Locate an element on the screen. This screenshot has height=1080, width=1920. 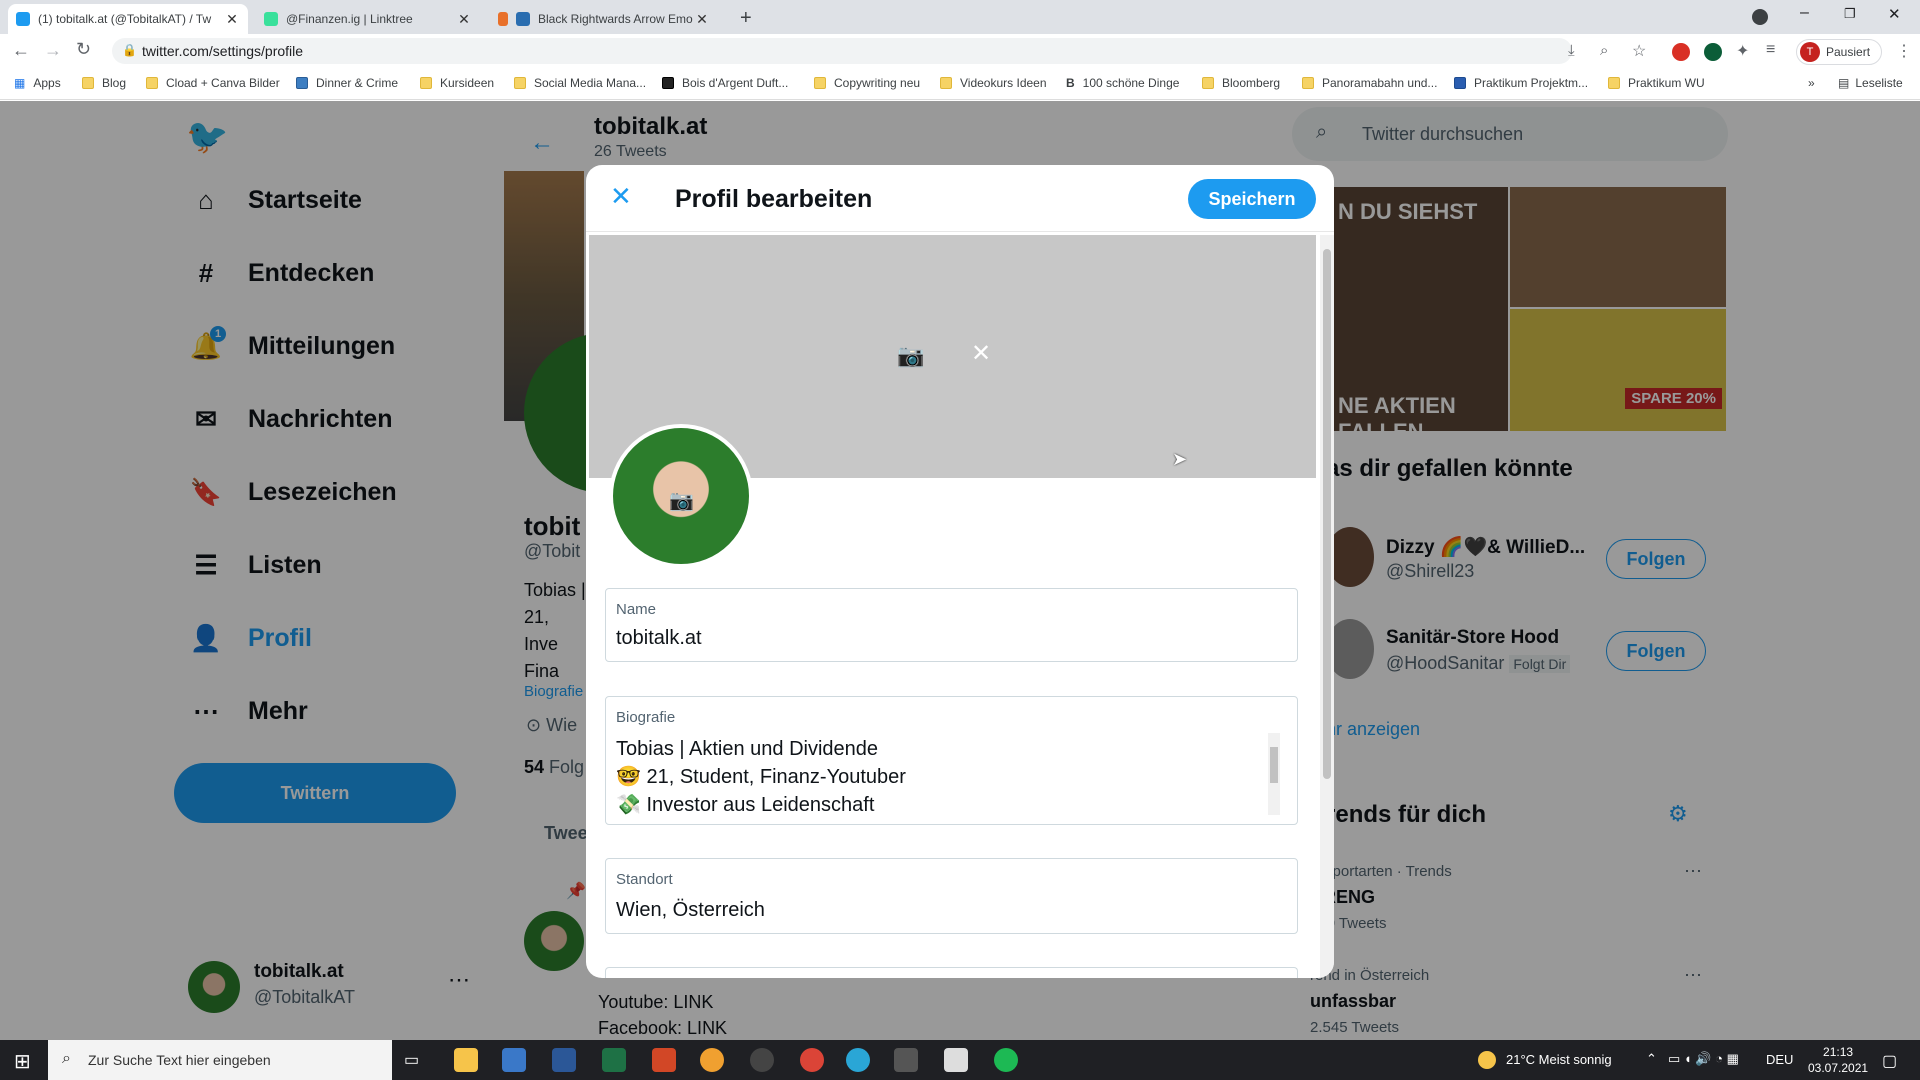
bookmark-item: Praktikum WU is located at coordinates (1656, 83).